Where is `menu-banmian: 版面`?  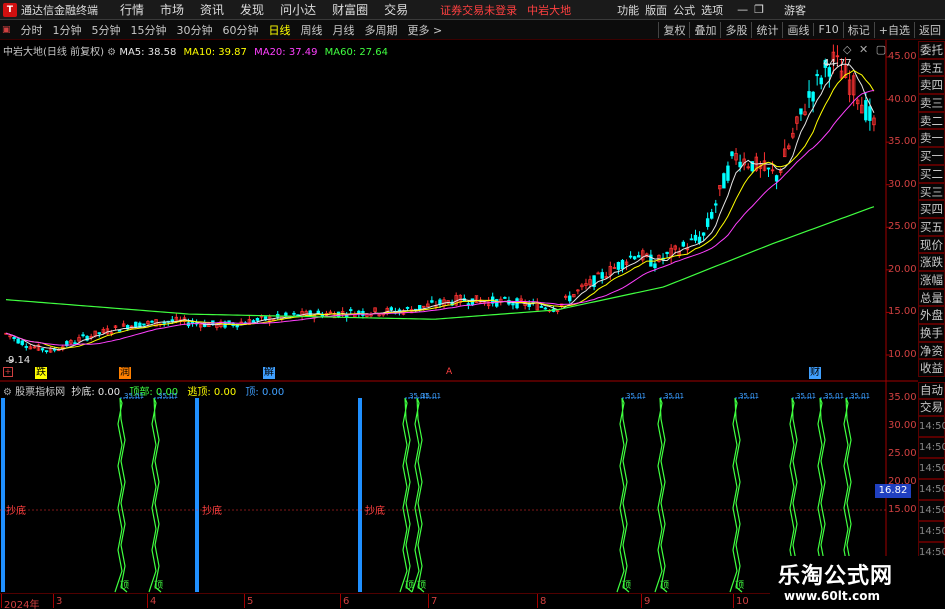 menu-banmian: 版面 is located at coordinates (656, 10).